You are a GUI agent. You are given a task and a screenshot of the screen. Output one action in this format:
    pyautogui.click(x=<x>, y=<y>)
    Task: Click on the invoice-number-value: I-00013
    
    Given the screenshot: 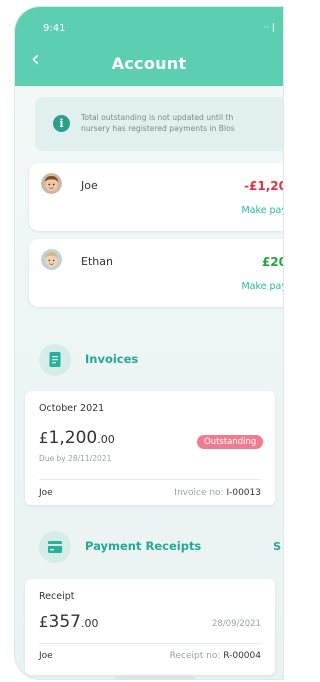 What is the action you would take?
    pyautogui.click(x=243, y=493)
    